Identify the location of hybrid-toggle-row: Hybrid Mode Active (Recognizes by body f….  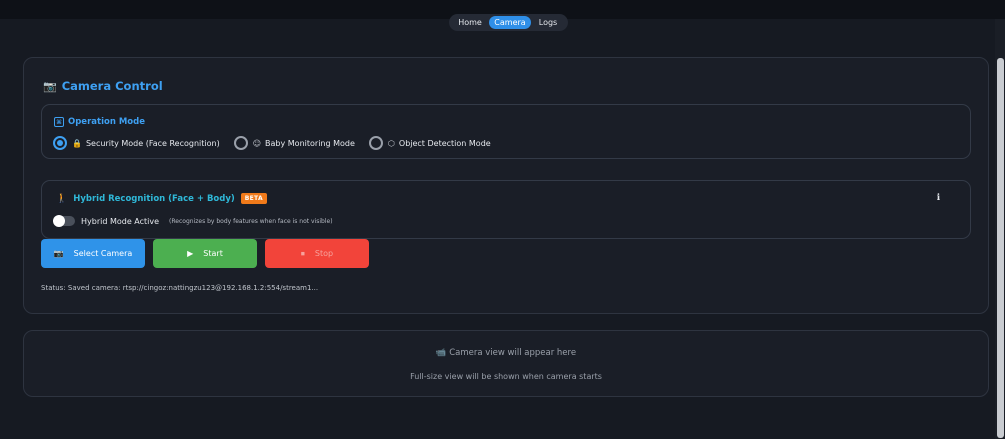
(193, 221).